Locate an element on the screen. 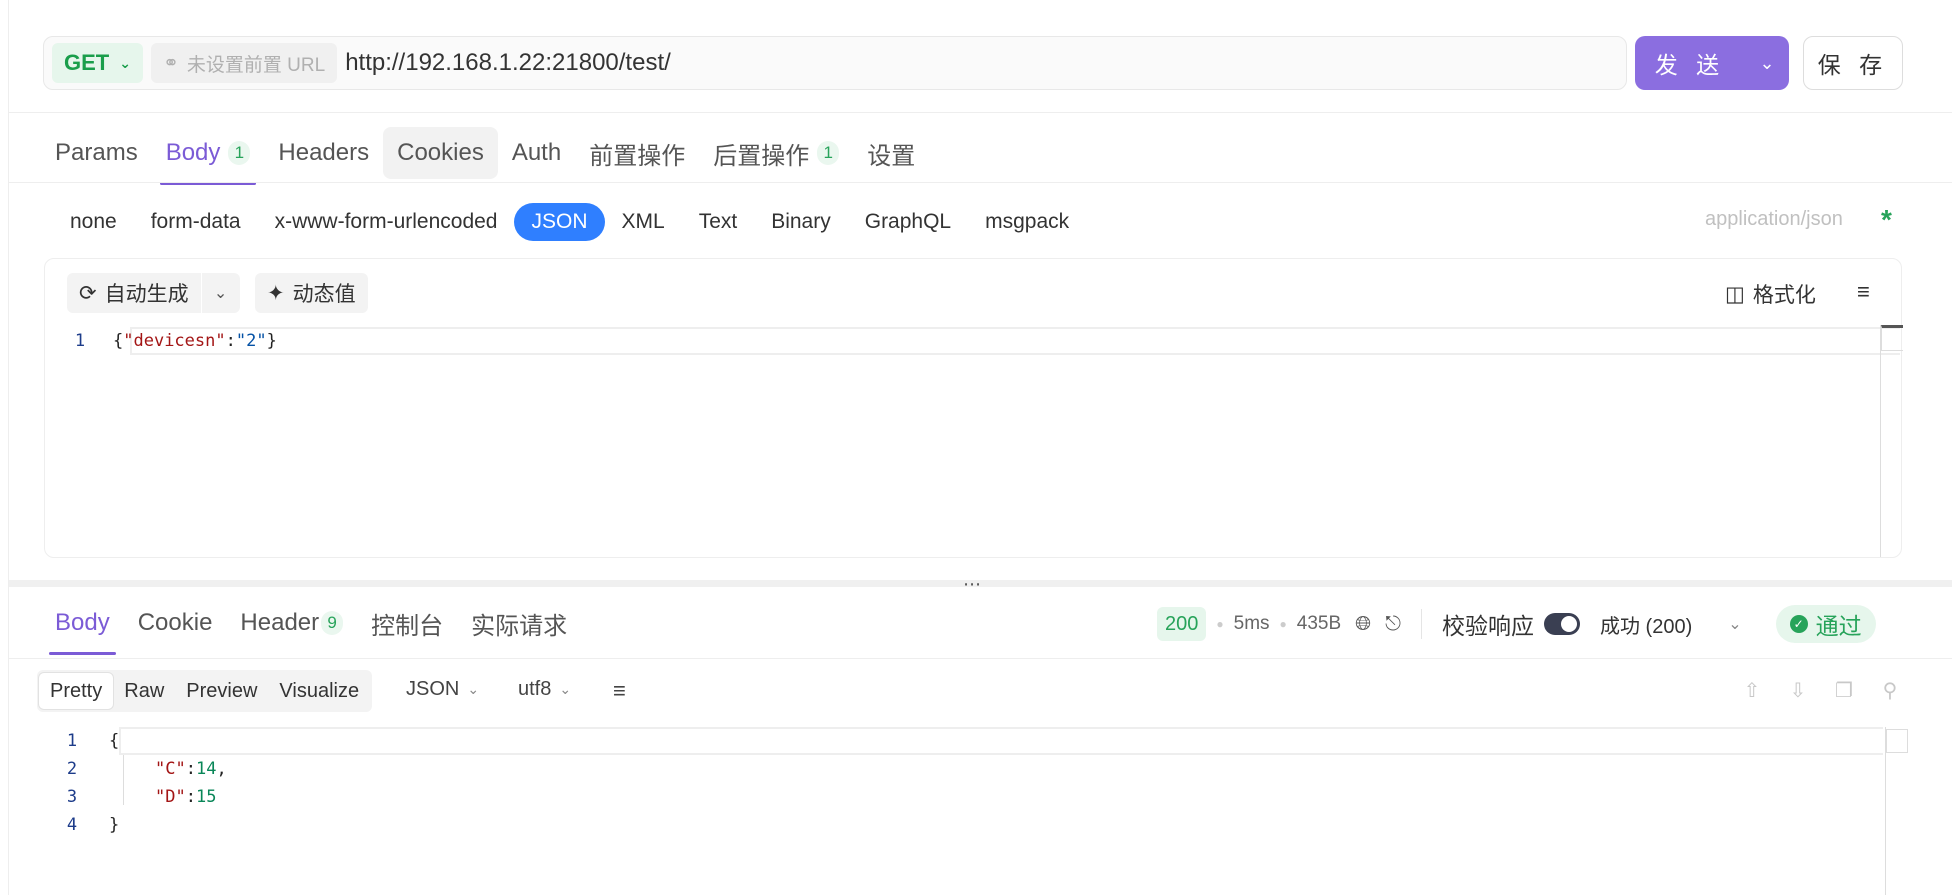  json-key: "devicesn" is located at coordinates (174, 341).